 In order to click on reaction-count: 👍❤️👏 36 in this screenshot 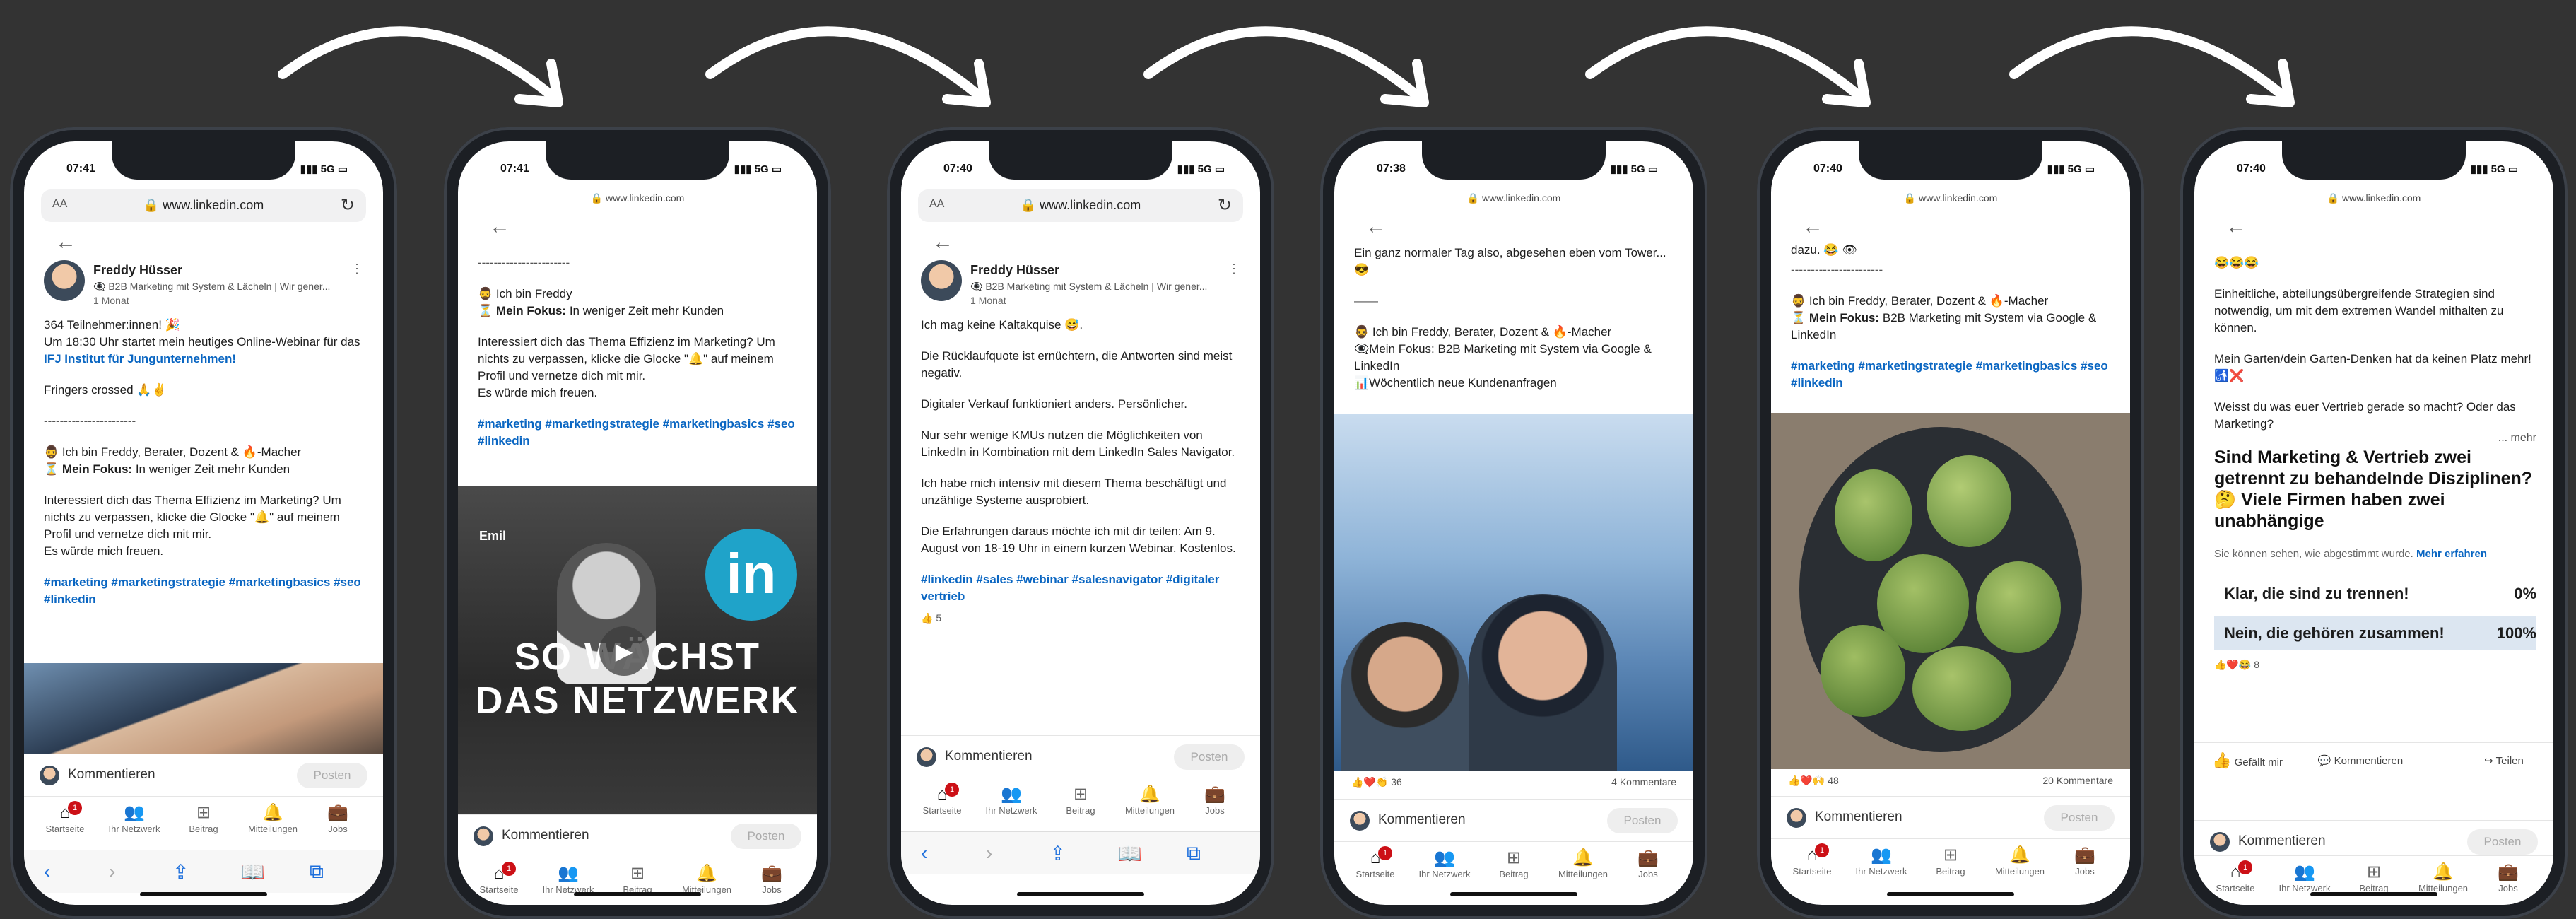, I will do `click(1376, 782)`.